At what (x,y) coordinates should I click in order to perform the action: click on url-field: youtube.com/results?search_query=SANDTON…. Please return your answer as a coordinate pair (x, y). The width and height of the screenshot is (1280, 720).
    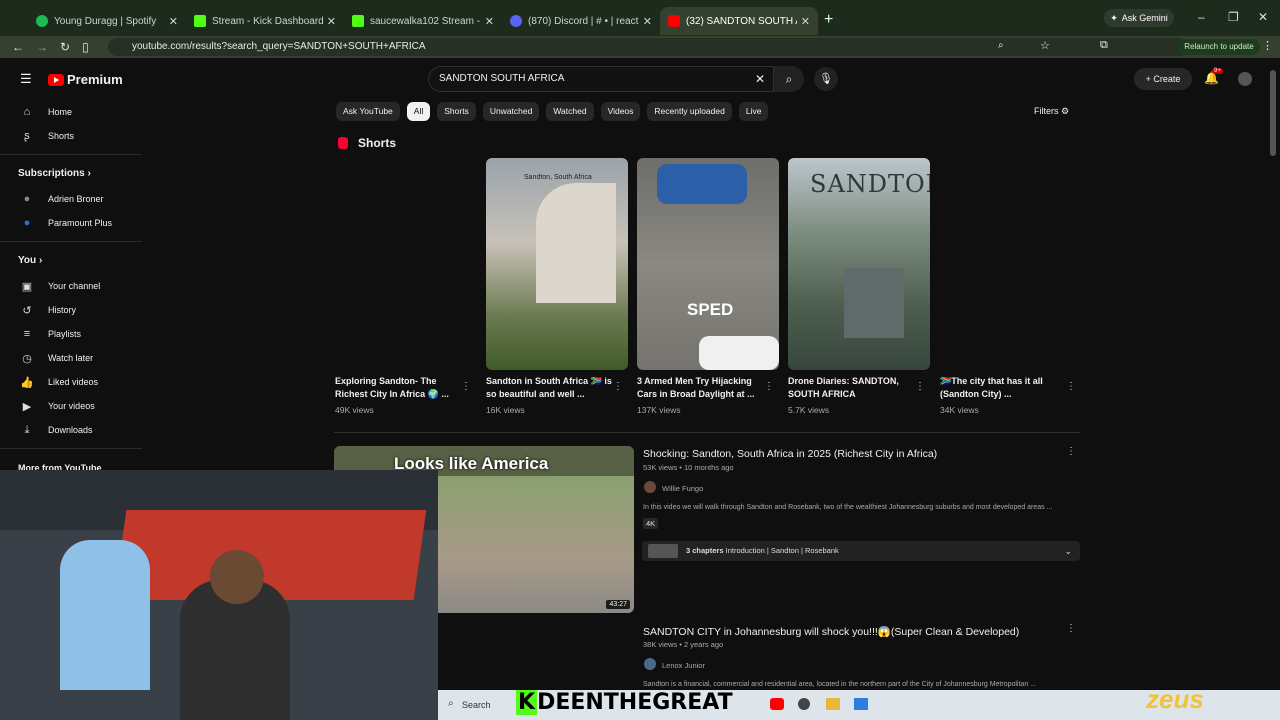
    Looking at the image, I should click on (648, 47).